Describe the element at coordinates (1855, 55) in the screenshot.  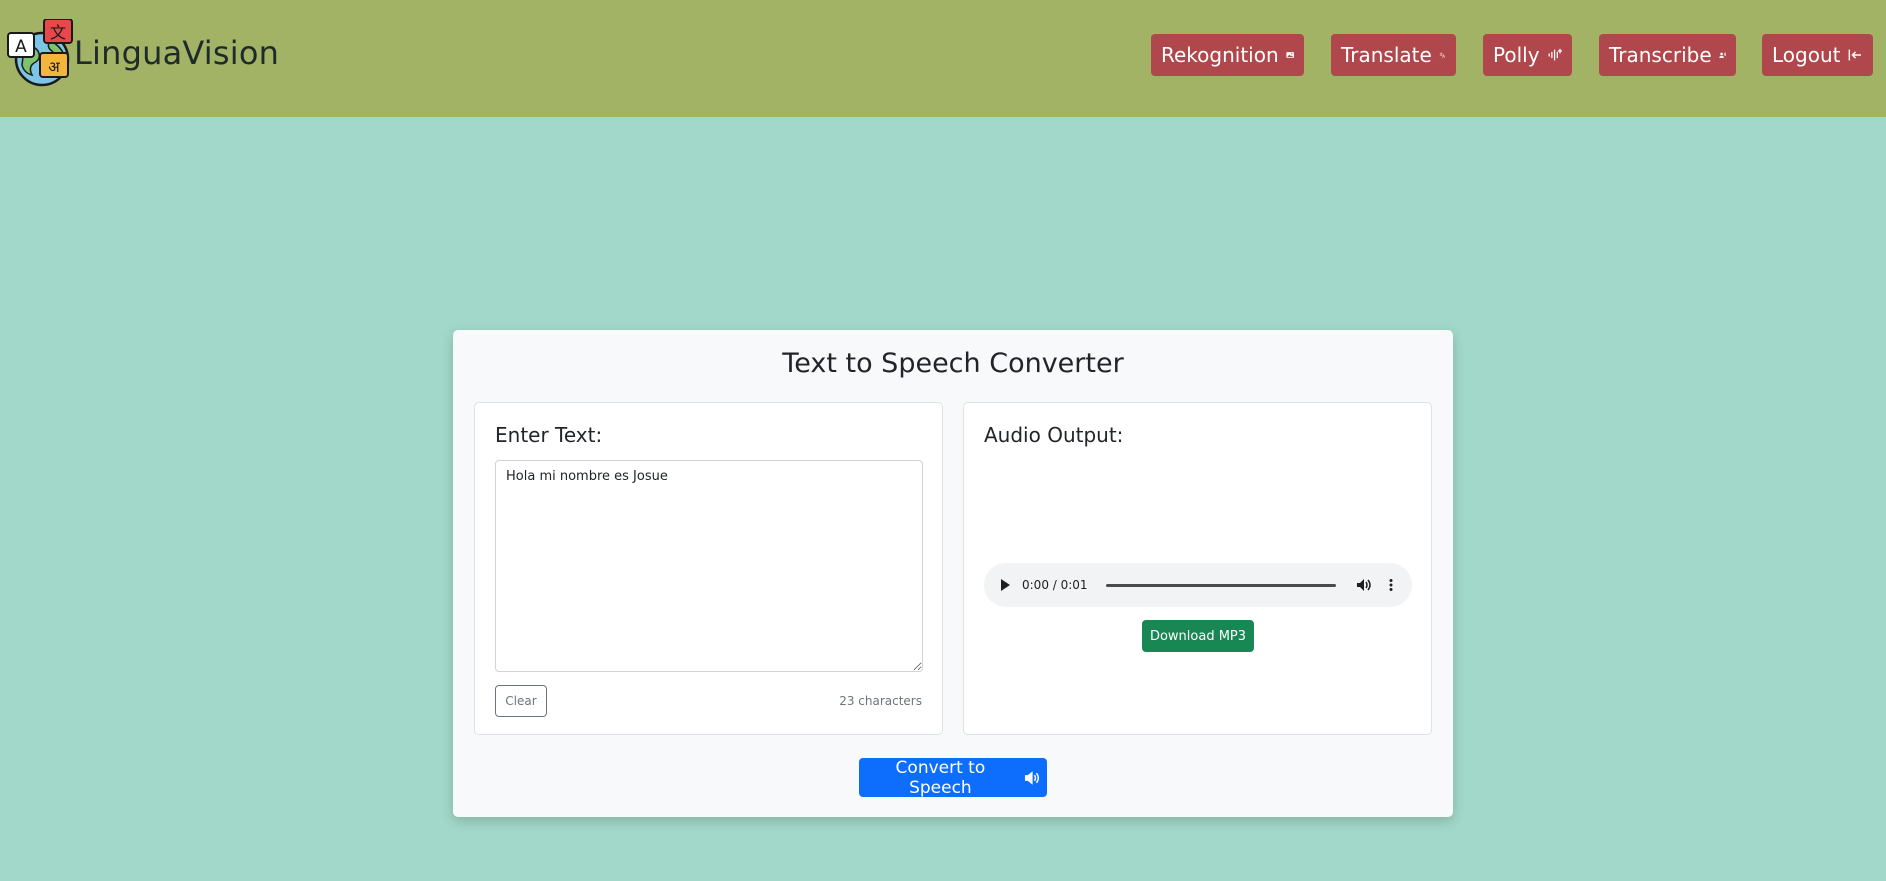
I see `logout-icon` at that location.